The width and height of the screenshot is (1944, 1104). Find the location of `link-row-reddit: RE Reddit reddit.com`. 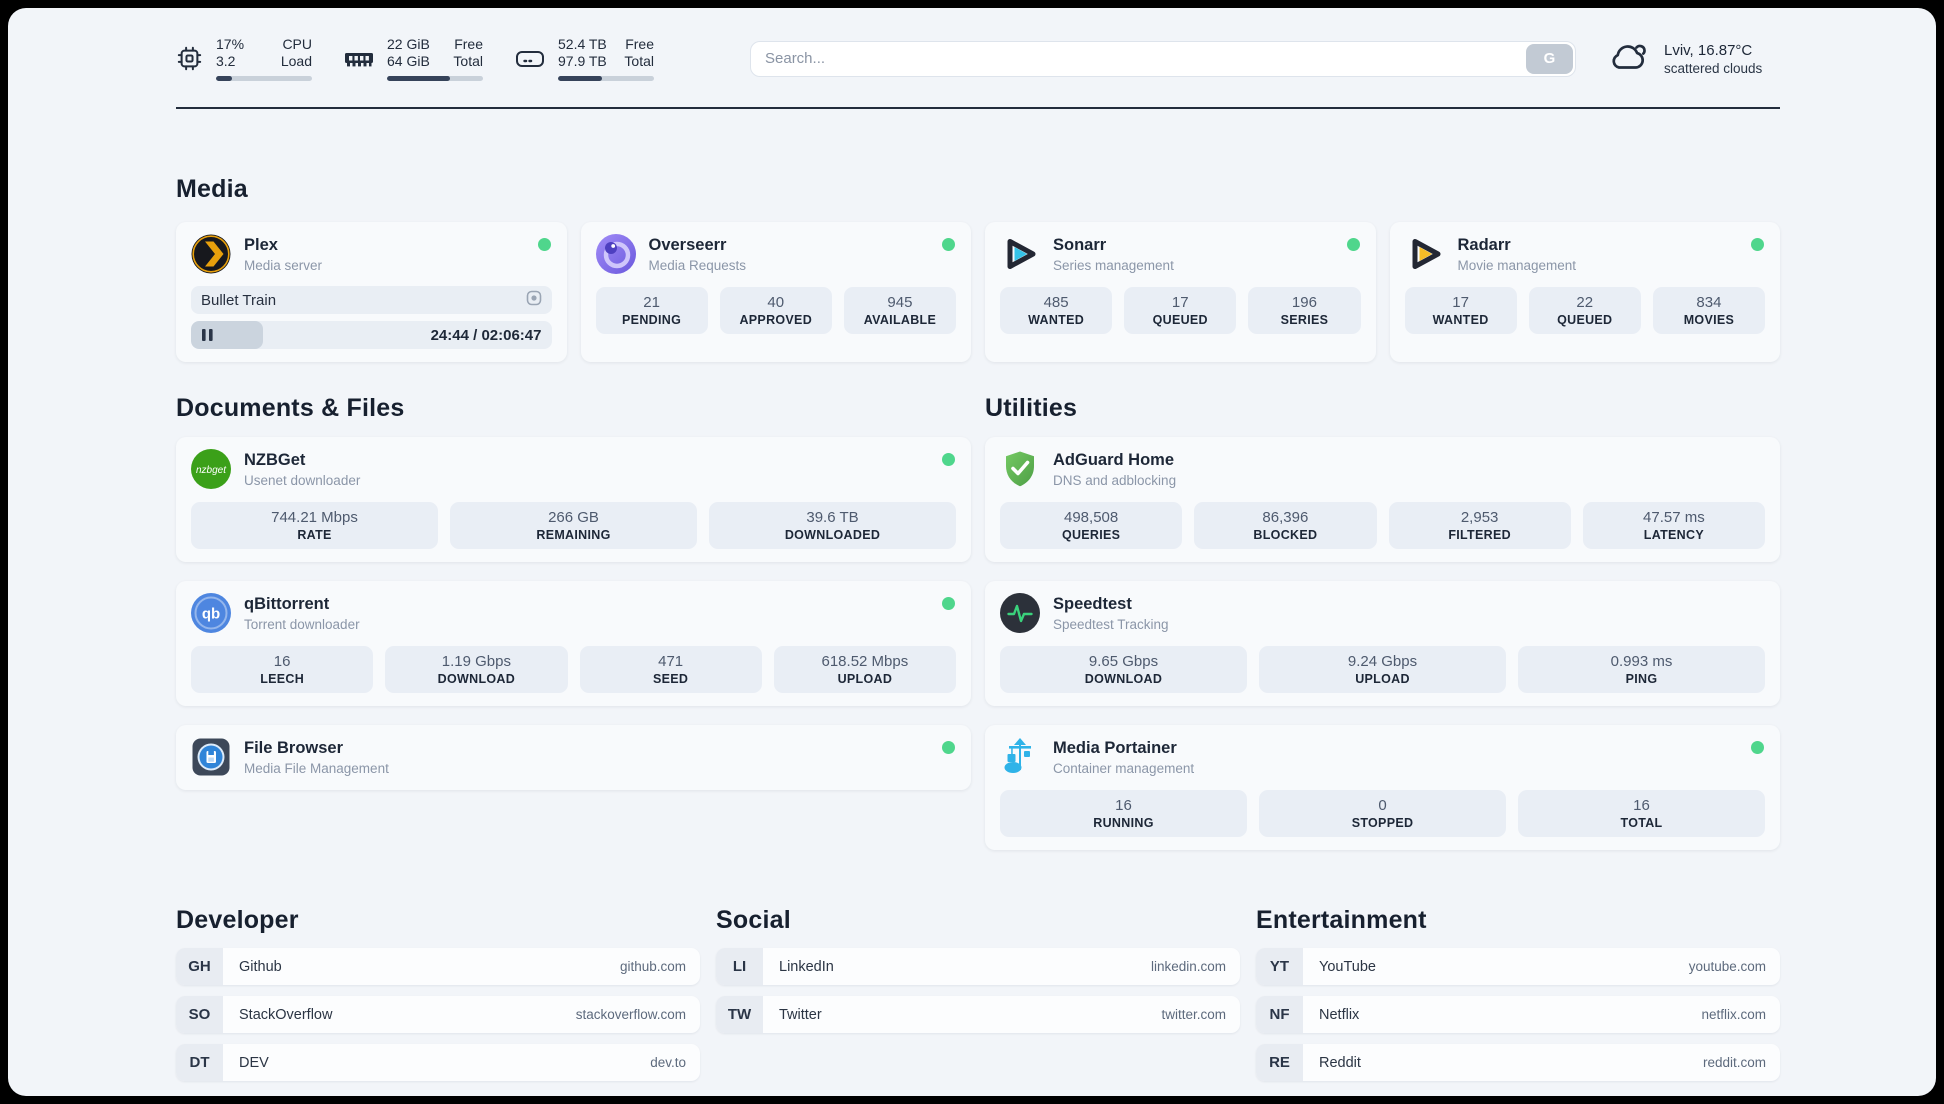

link-row-reddit: RE Reddit reddit.com is located at coordinates (1518, 1062).